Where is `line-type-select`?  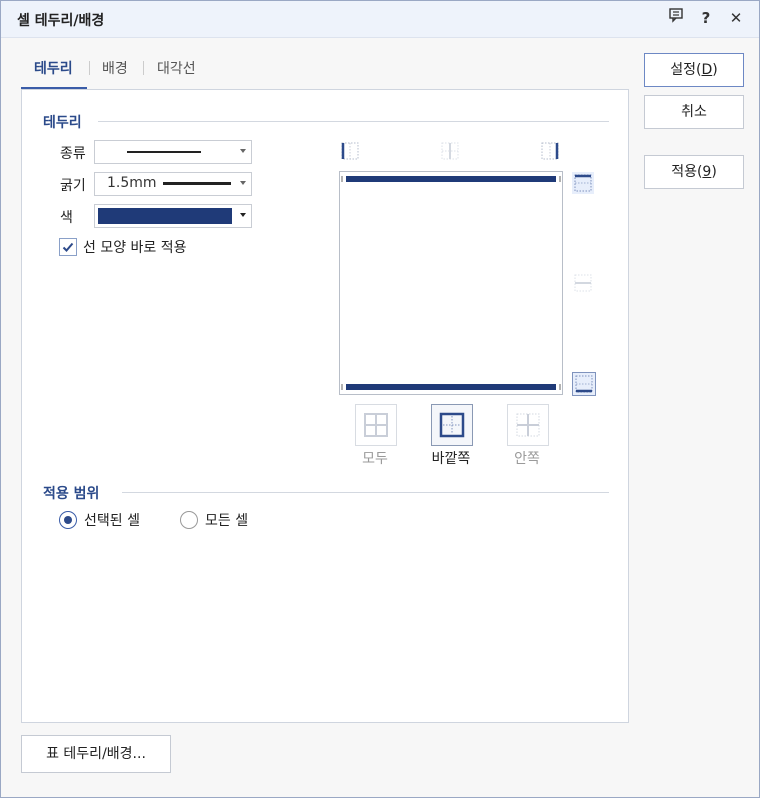 line-type-select is located at coordinates (173, 152).